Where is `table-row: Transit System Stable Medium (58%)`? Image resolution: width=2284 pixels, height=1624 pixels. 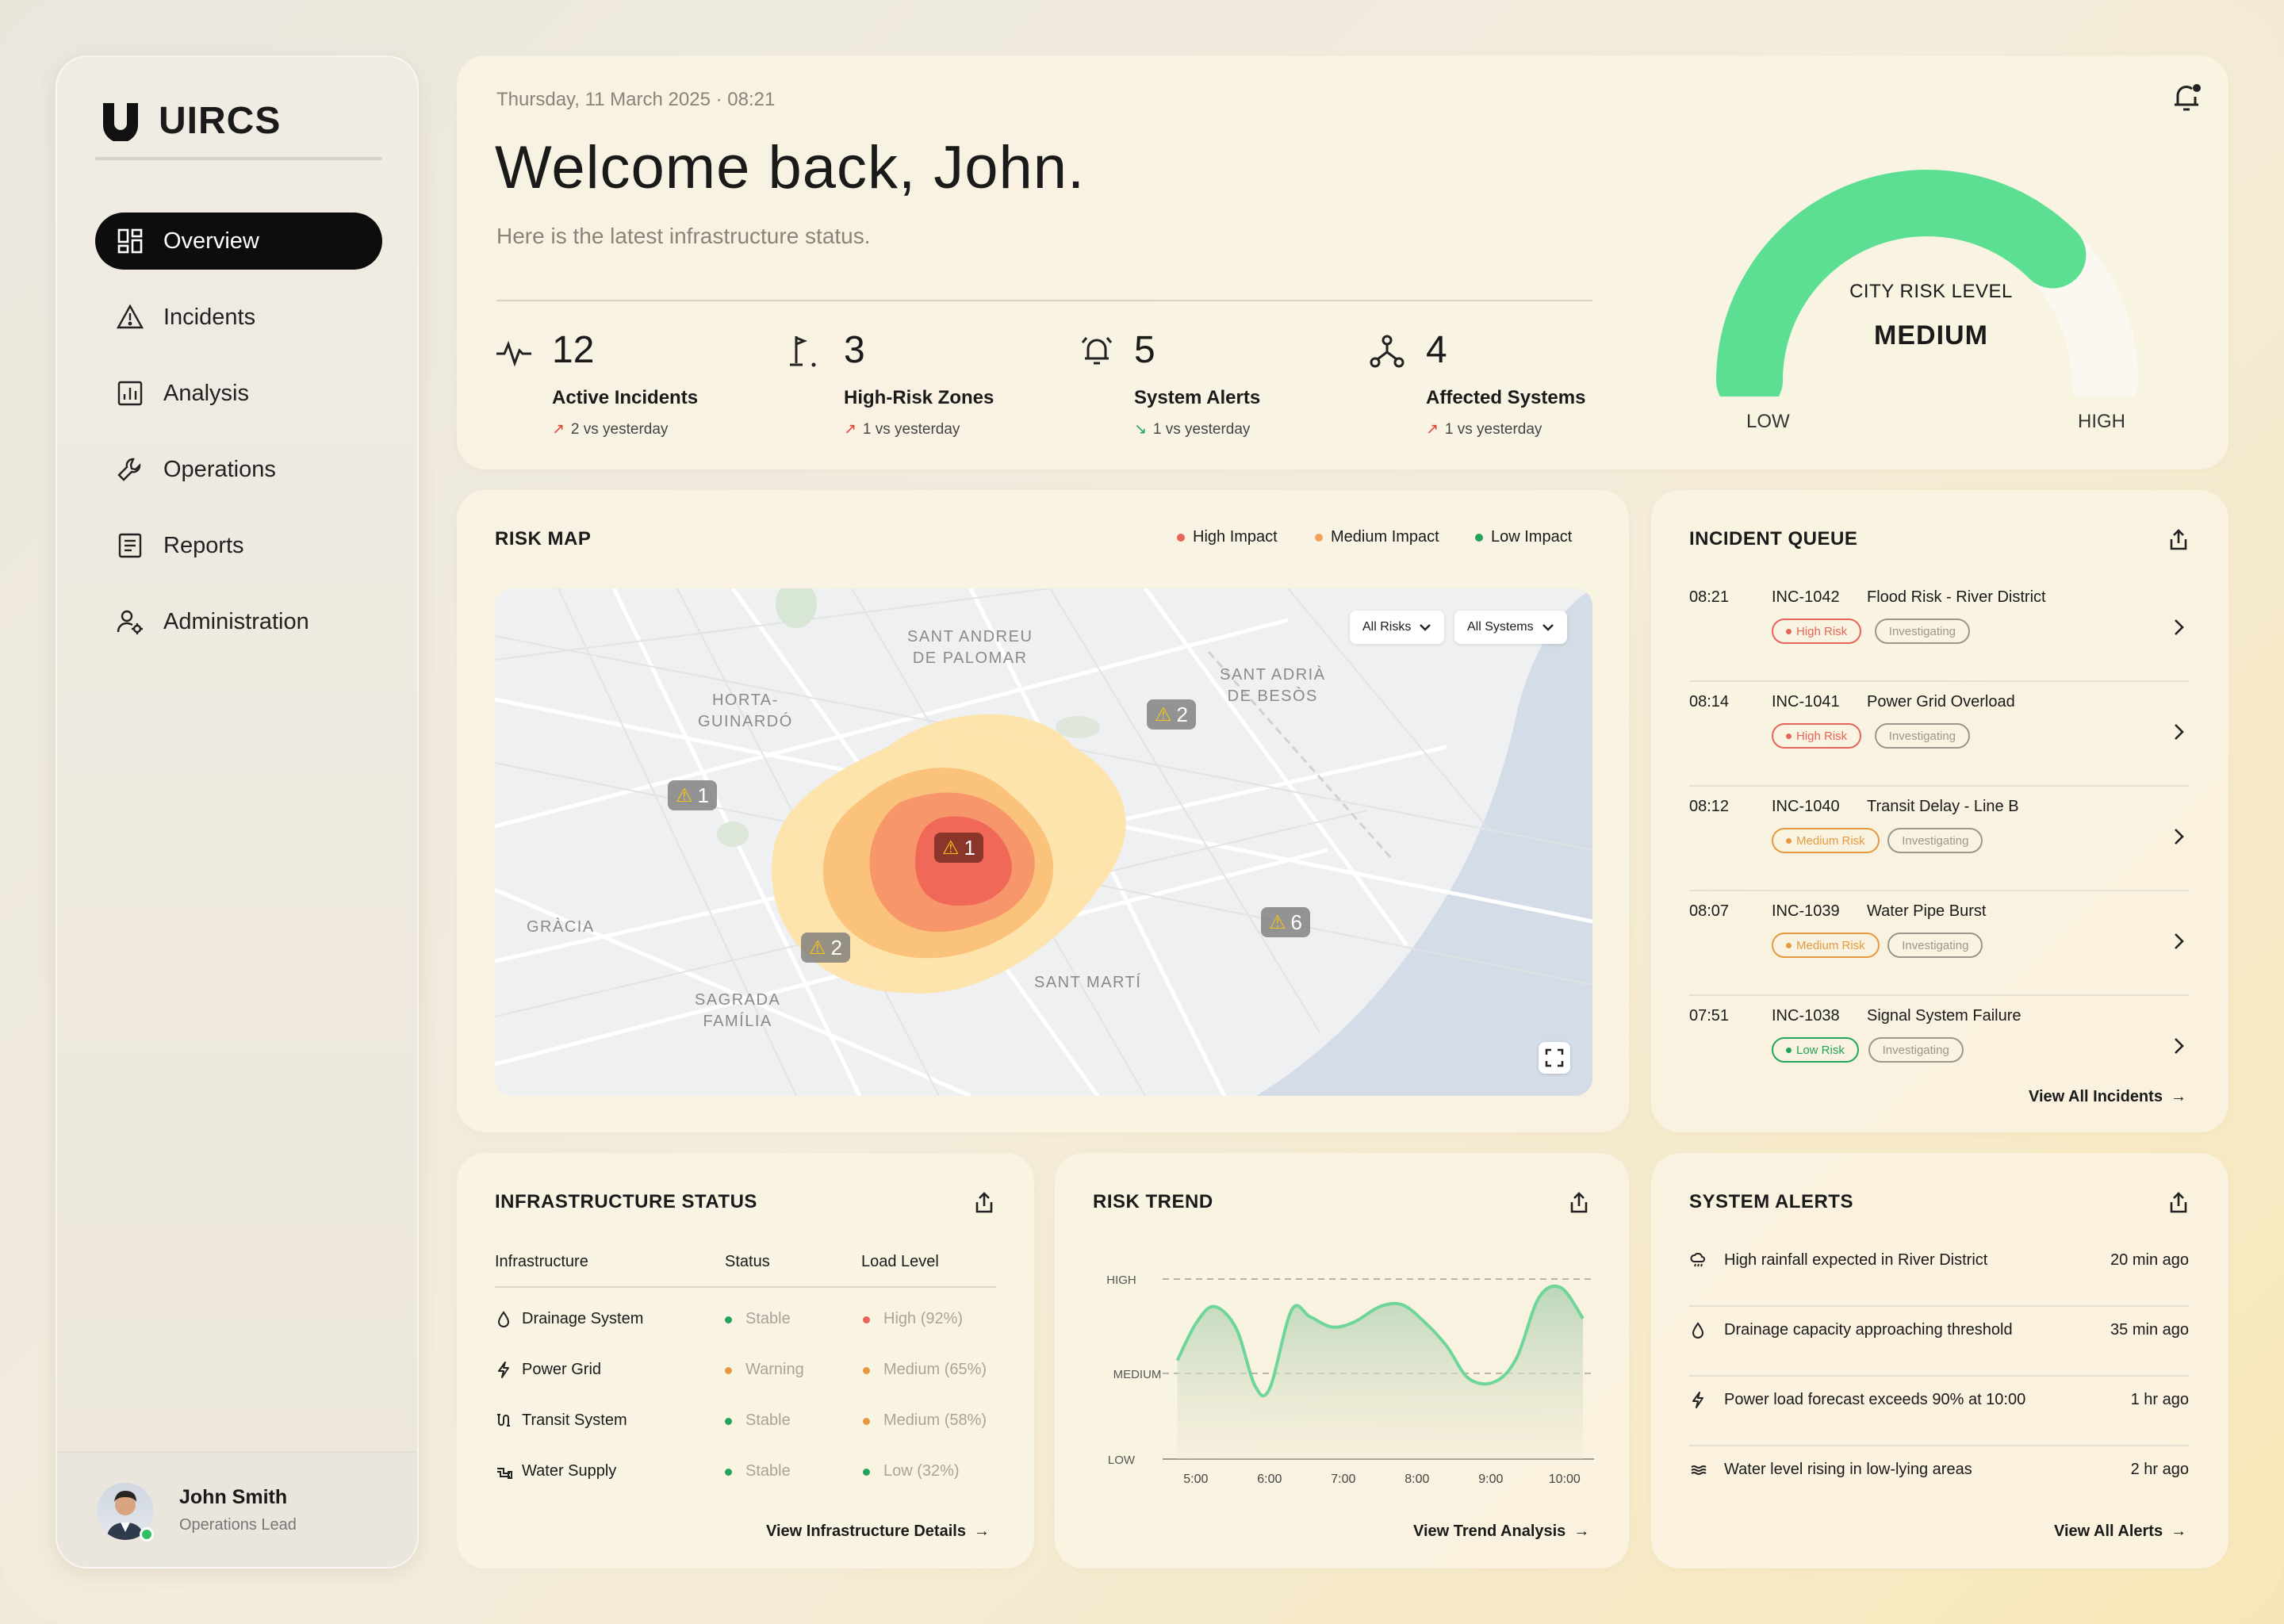 table-row: Transit System Stable Medium (58%) is located at coordinates (744, 1422).